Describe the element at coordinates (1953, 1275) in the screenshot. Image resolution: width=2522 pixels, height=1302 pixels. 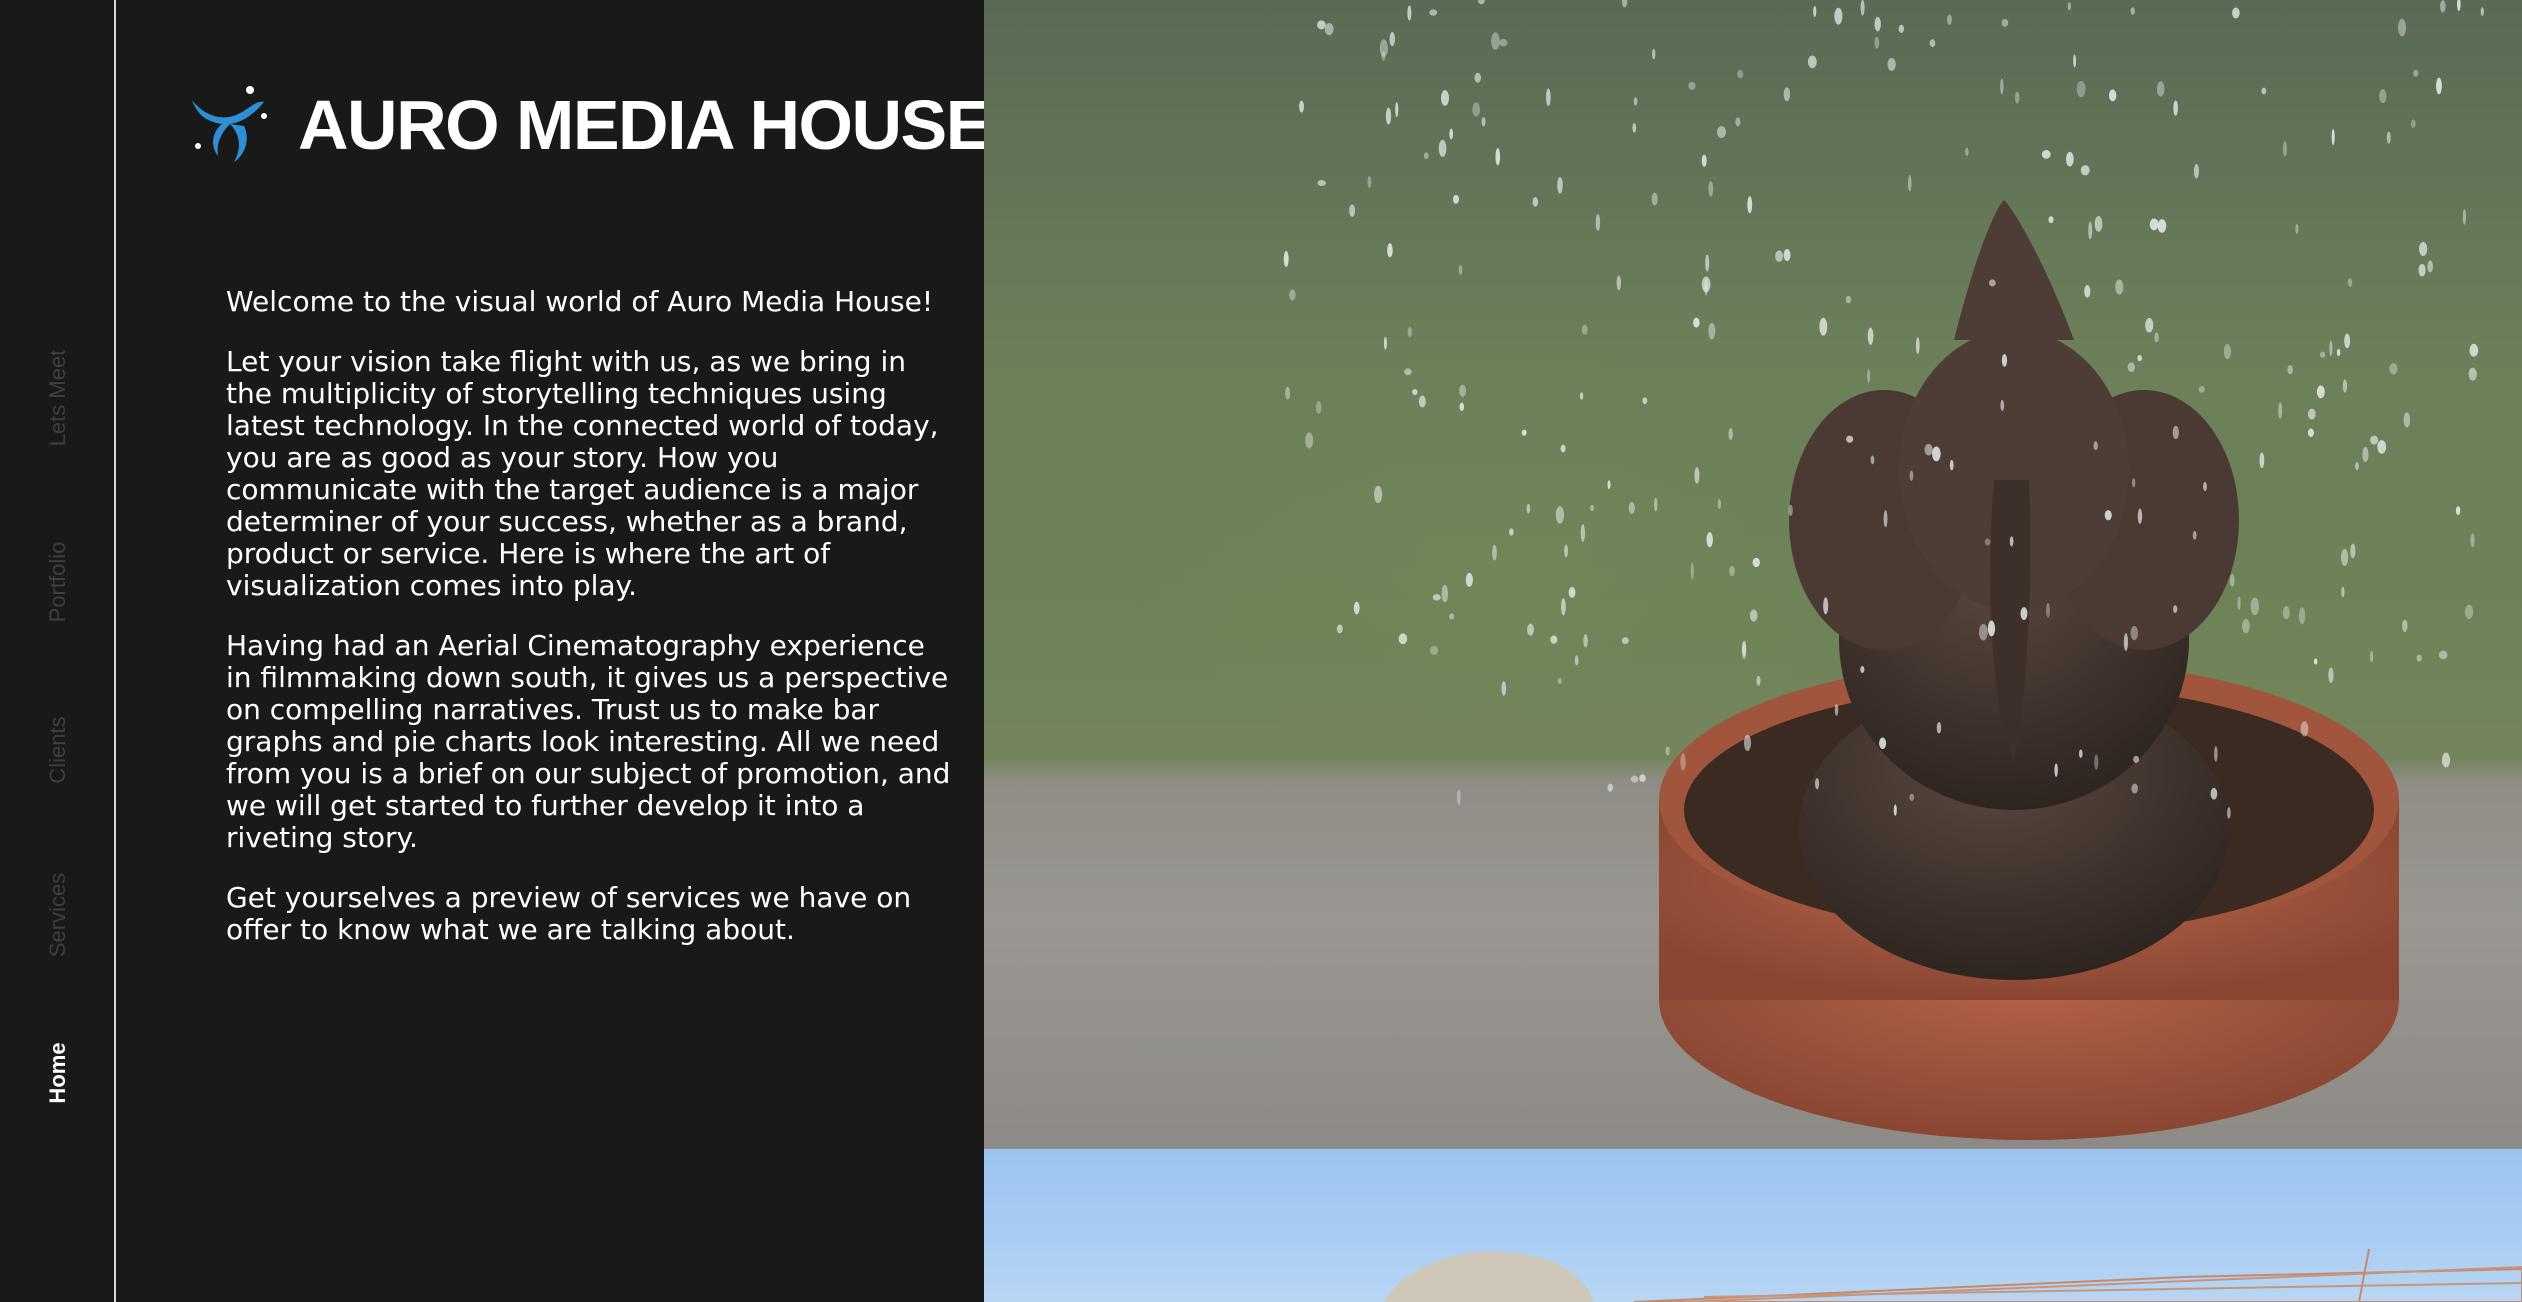
I see `sky-scene-decoration` at that location.